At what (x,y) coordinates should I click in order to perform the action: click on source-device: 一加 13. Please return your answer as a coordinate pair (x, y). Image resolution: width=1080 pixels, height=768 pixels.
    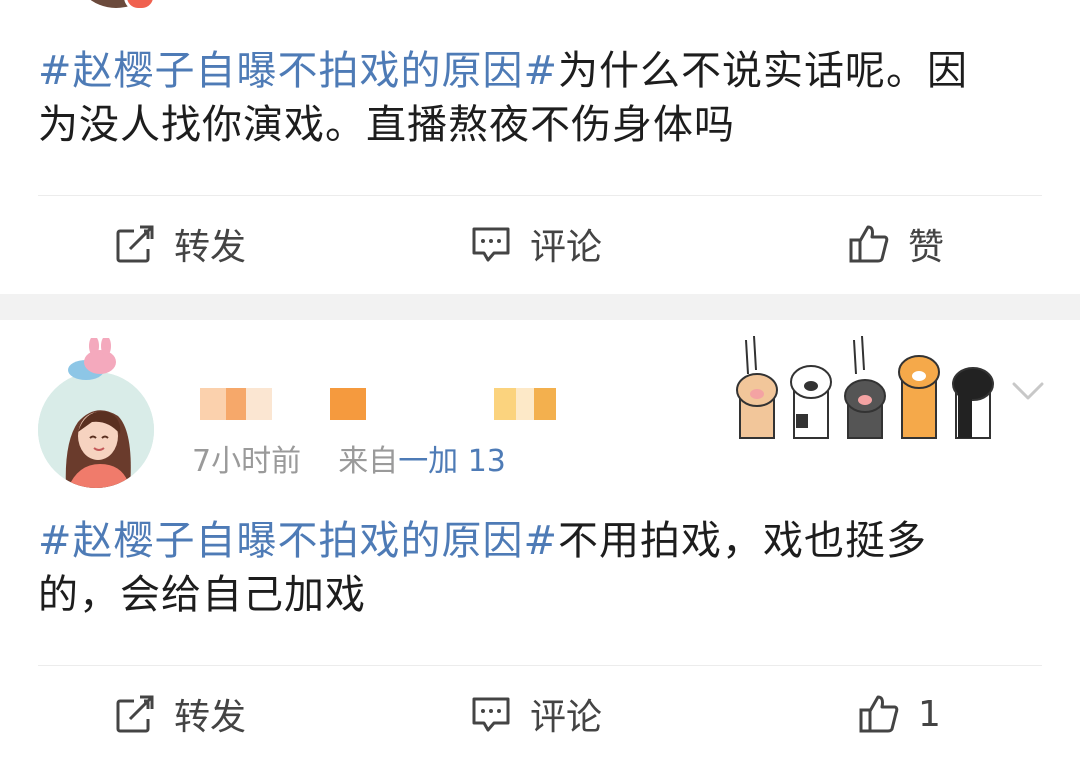
    Looking at the image, I should click on (452, 461).